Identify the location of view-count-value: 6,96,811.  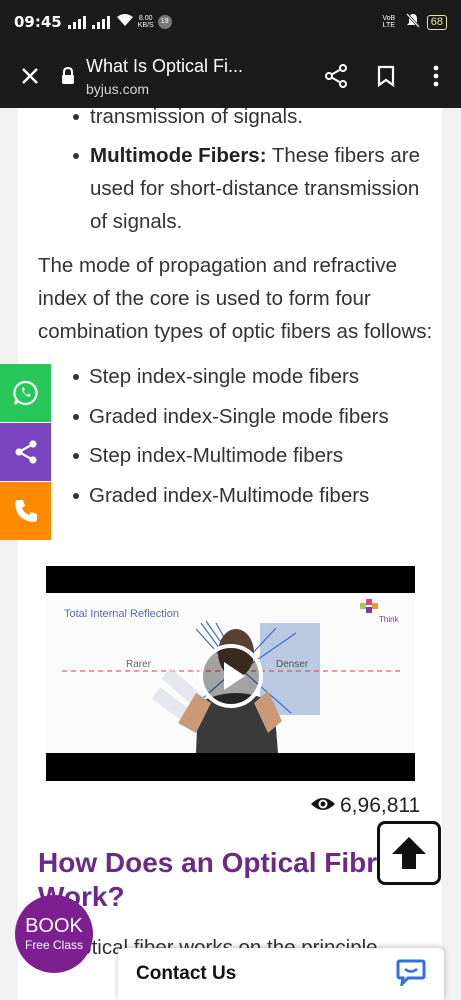
(380, 805).